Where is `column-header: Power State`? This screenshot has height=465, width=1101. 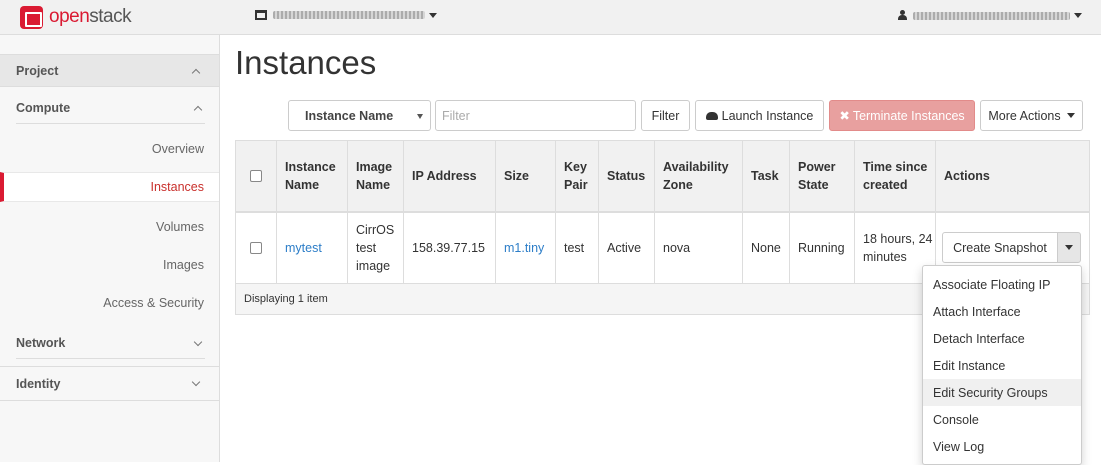
column-header: Power State is located at coordinates (822, 176).